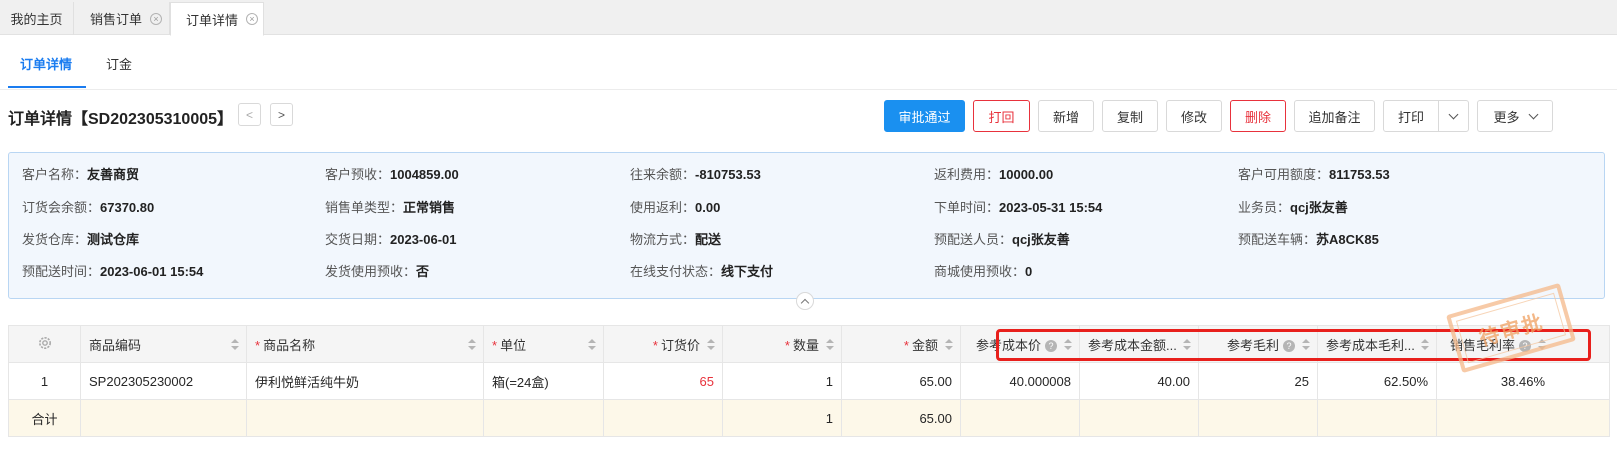 This screenshot has height=457, width=1617. What do you see at coordinates (1377, 381) in the screenshot?
I see `cell-ref-margin-rate: 62.50%` at bounding box center [1377, 381].